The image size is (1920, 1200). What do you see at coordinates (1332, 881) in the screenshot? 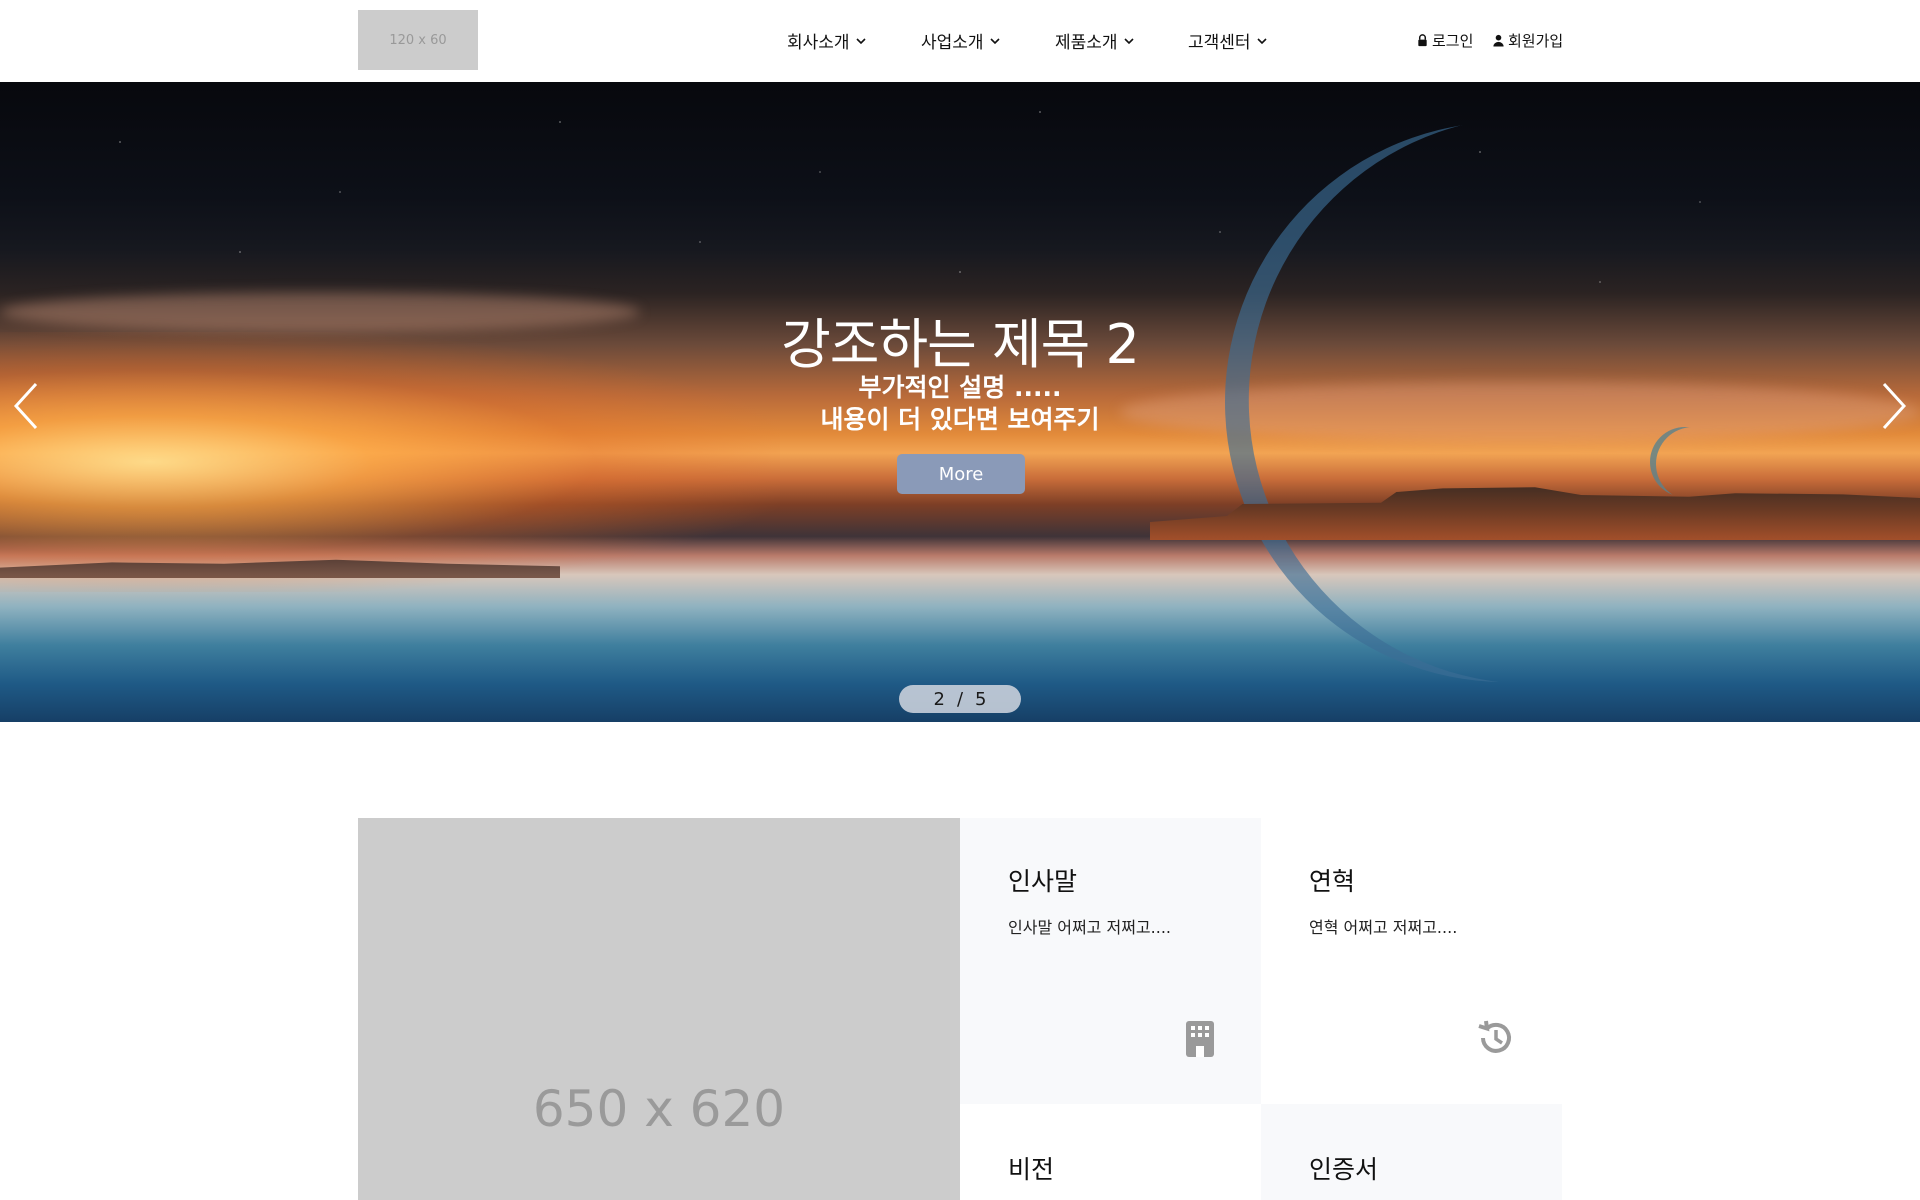
I see `card-title: 연혁` at bounding box center [1332, 881].